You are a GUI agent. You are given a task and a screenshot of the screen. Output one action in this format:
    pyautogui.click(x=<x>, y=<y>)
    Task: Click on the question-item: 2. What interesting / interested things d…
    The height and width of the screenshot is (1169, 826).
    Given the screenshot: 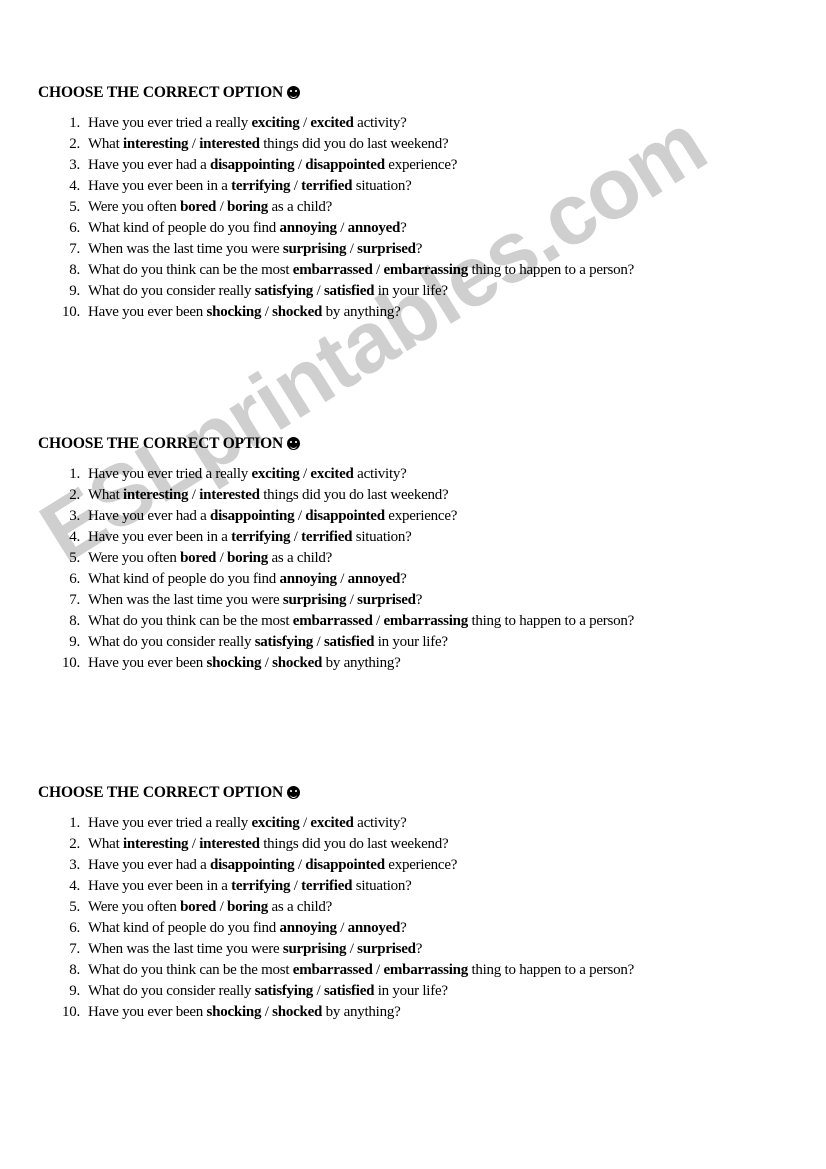 What is the action you would take?
    pyautogui.click(x=408, y=844)
    